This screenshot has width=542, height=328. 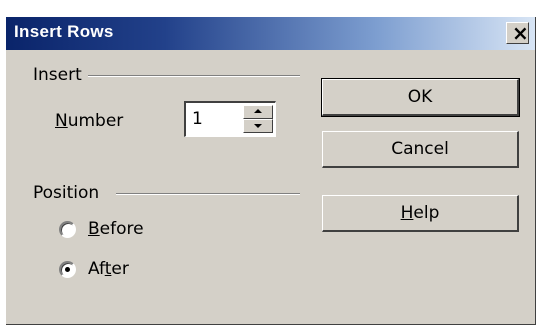 I want to click on number-stepper: 1, so click(x=230, y=119).